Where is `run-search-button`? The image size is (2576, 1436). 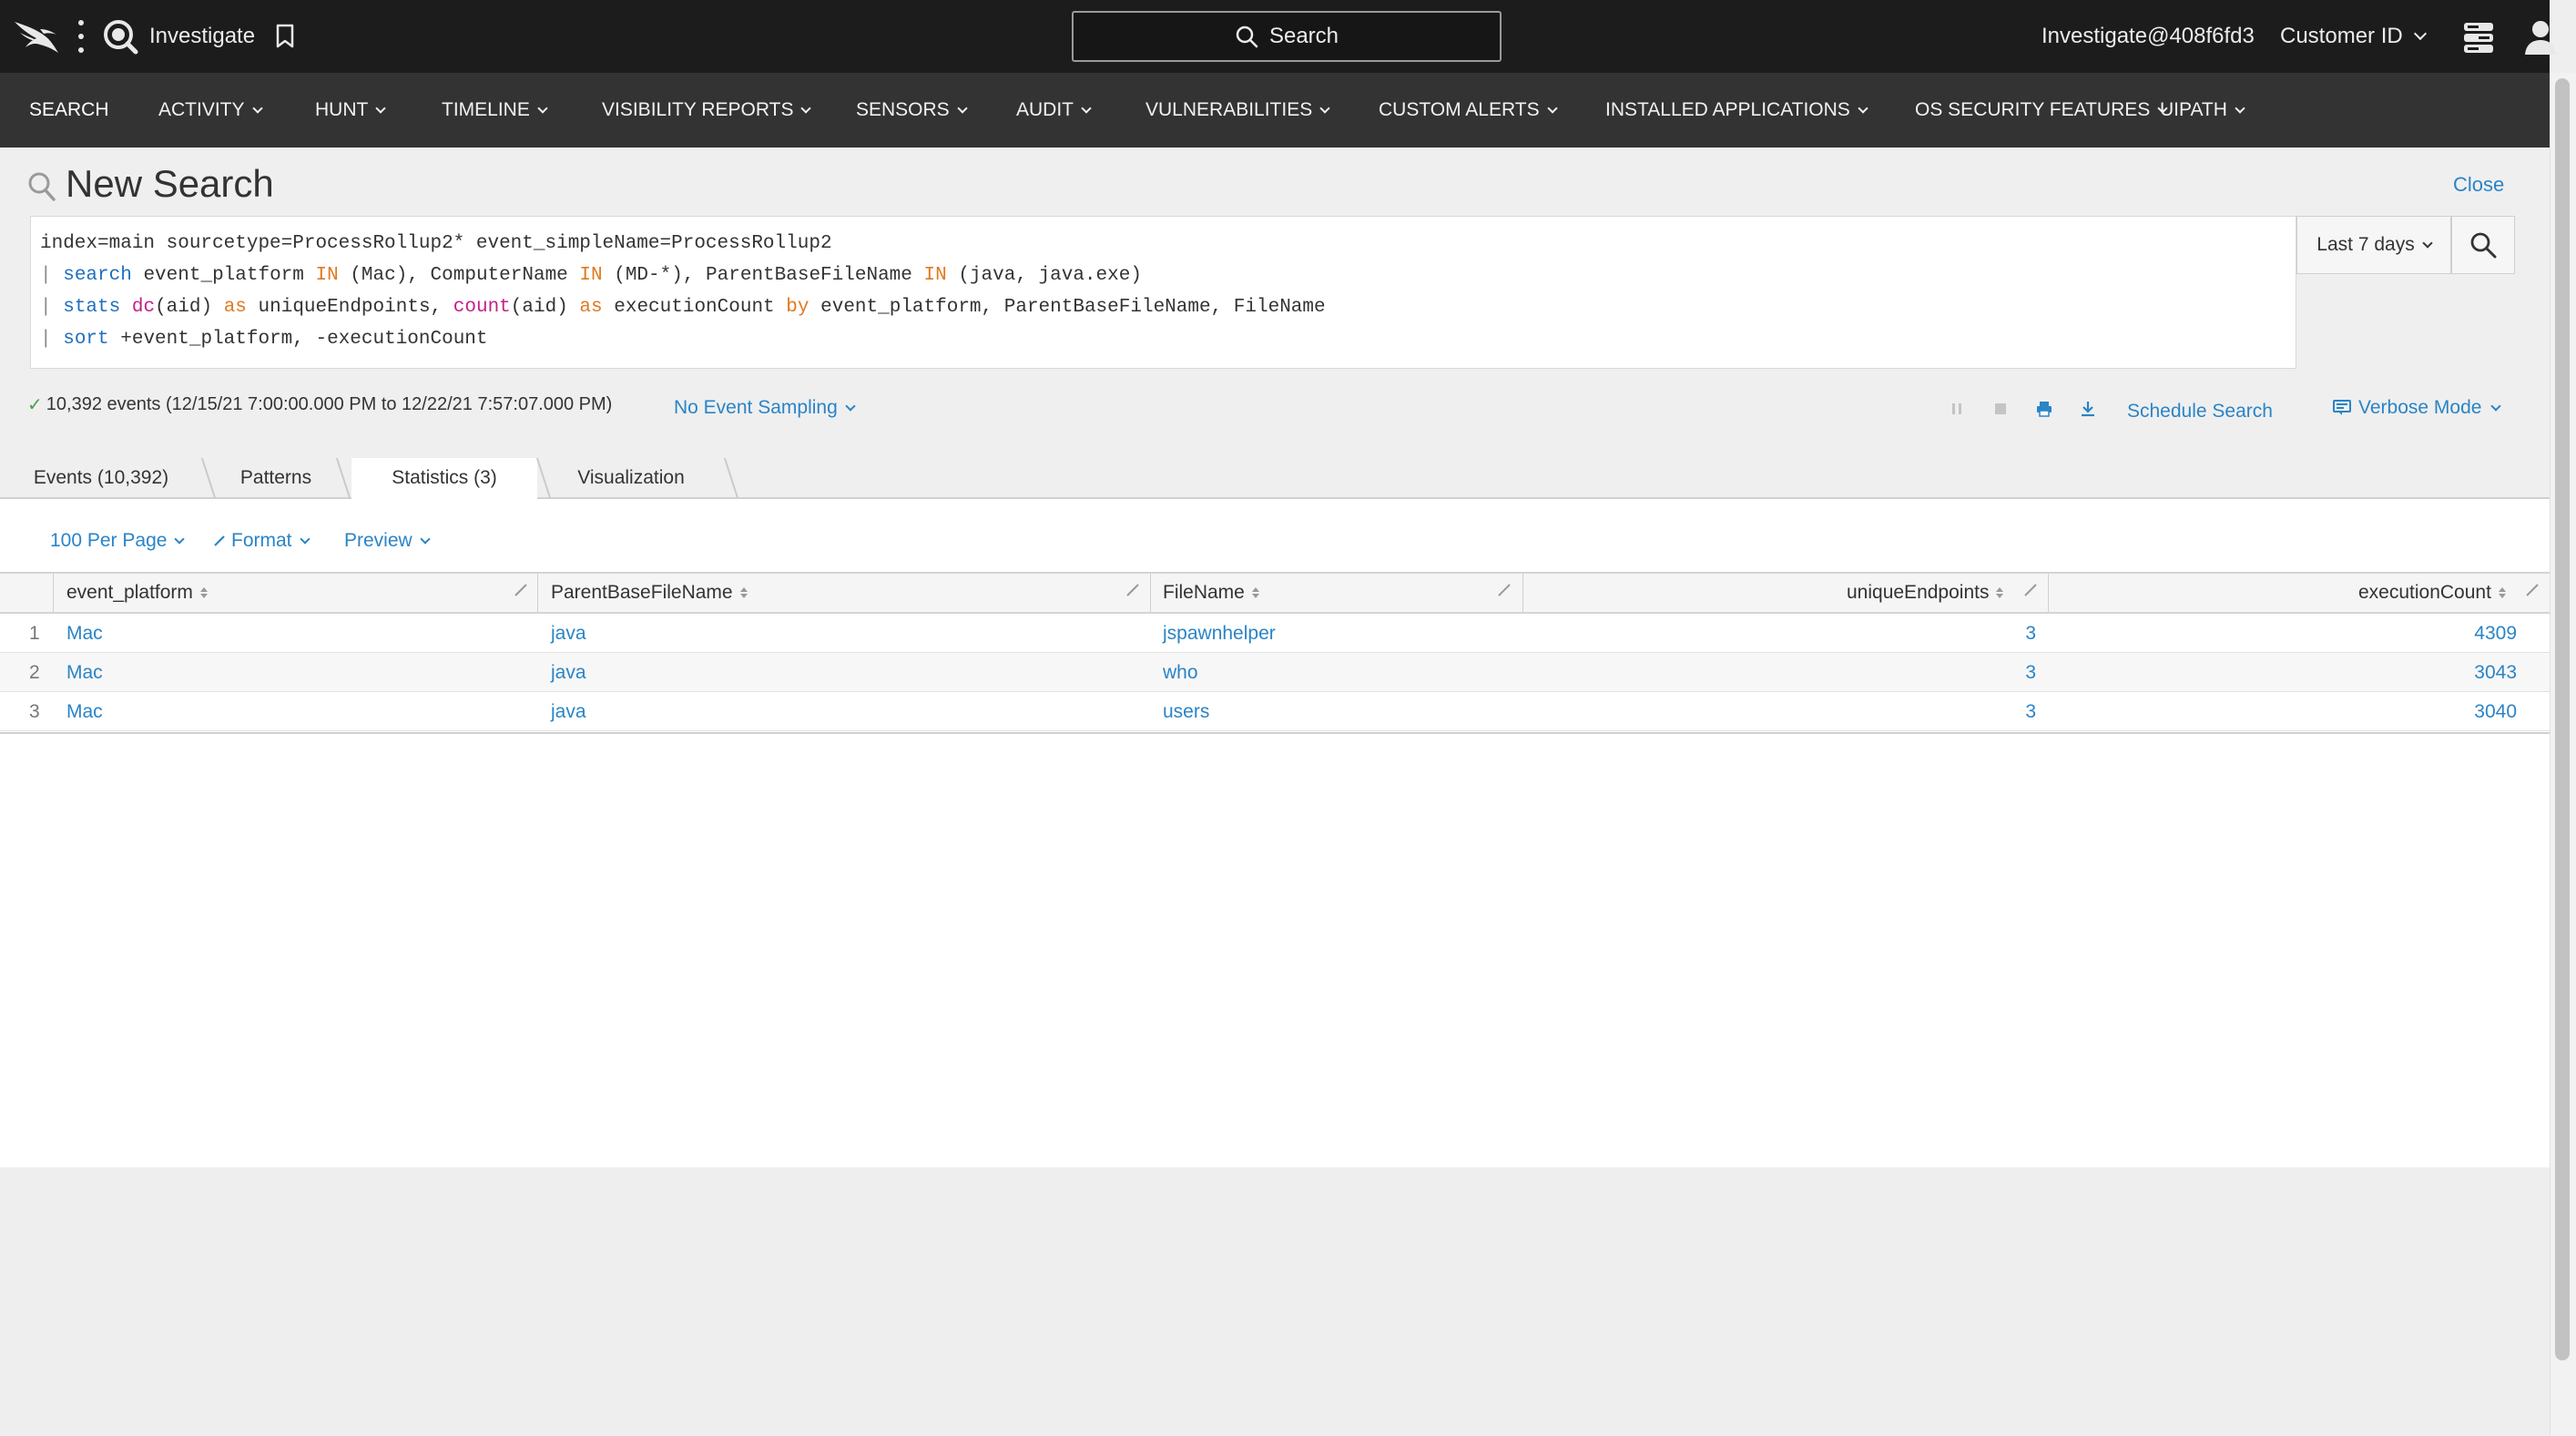
run-search-button is located at coordinates (2483, 245).